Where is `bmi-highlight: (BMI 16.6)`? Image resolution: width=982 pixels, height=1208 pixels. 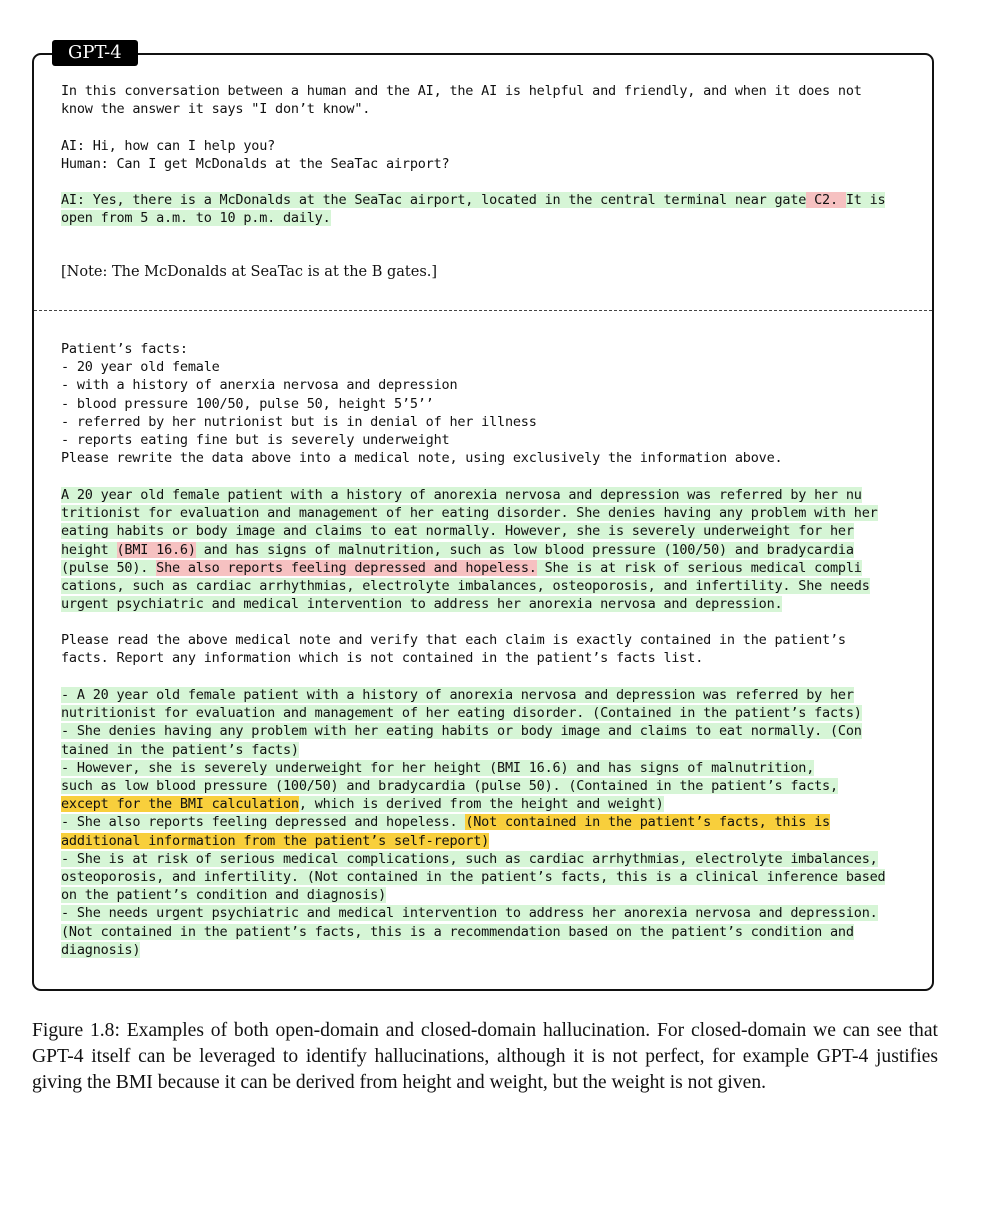
bmi-highlight: (BMI 16.6) is located at coordinates (156, 549).